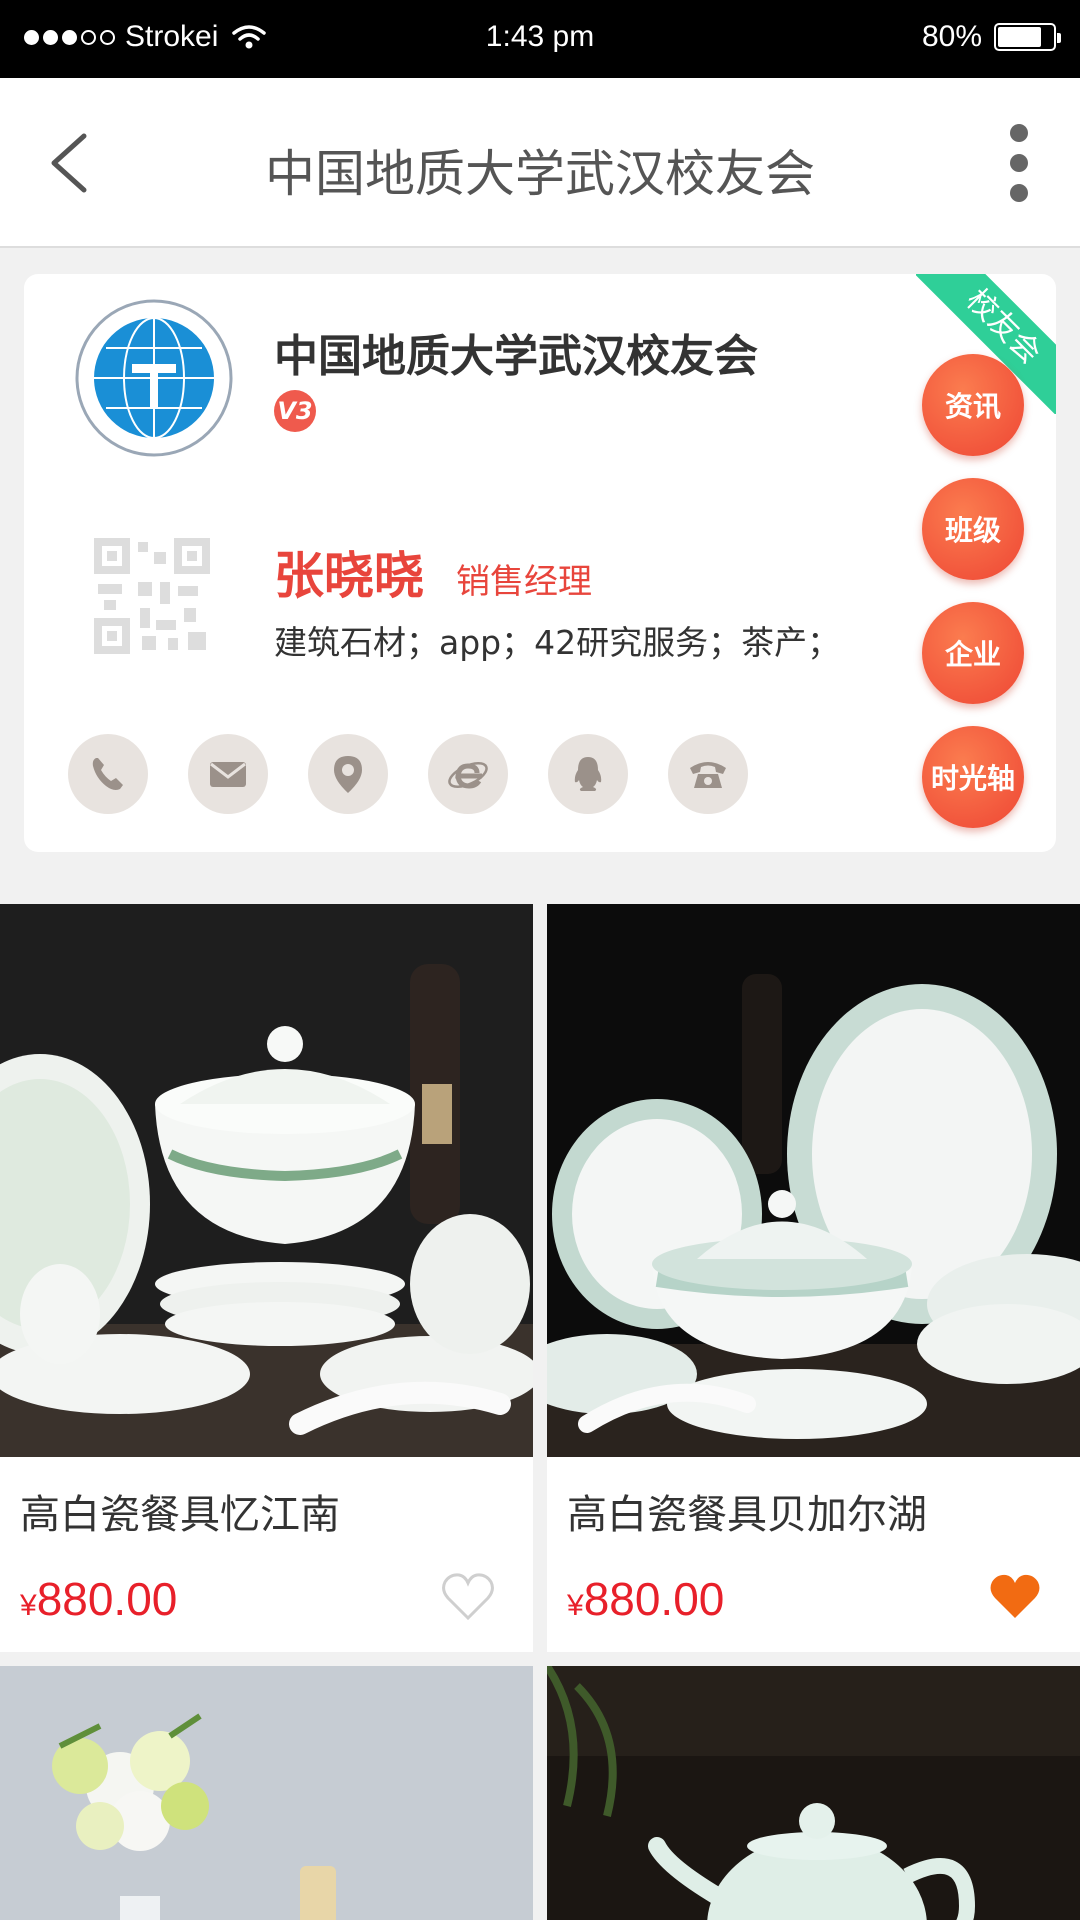 The image size is (1080, 1920). I want to click on contact-actions, so click(408, 774).